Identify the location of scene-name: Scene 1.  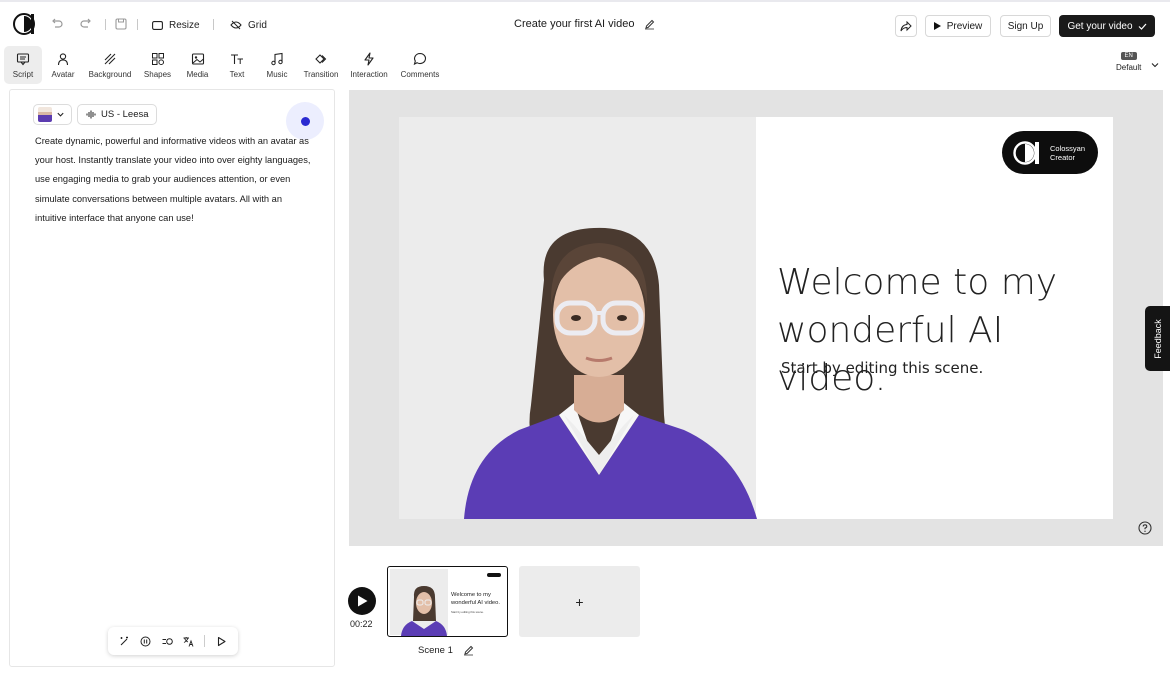
(446, 650).